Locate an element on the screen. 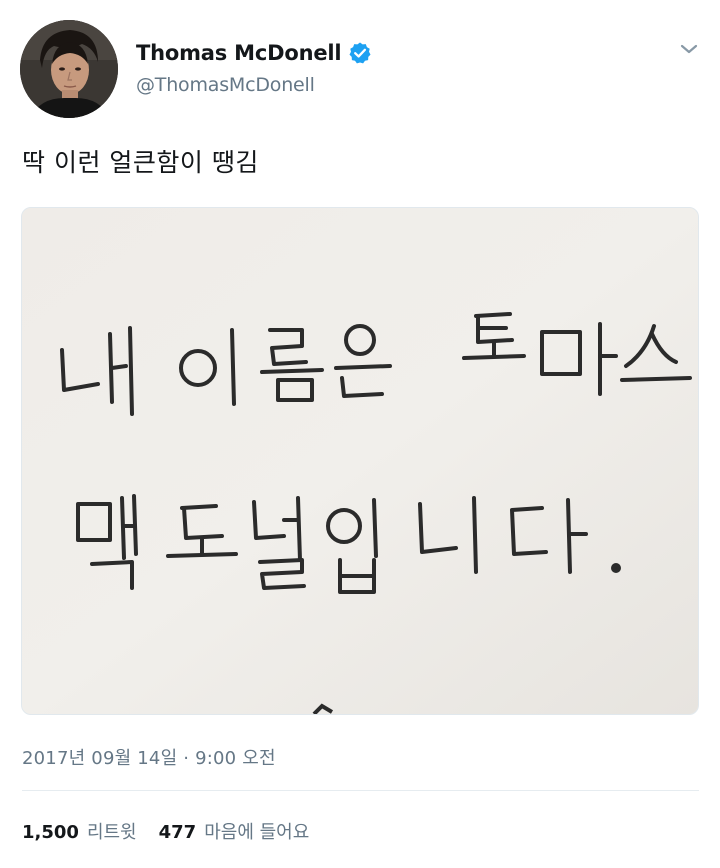  tweet-stats: 1,500 리트윗 477 마음에 들어요 is located at coordinates (176, 831).